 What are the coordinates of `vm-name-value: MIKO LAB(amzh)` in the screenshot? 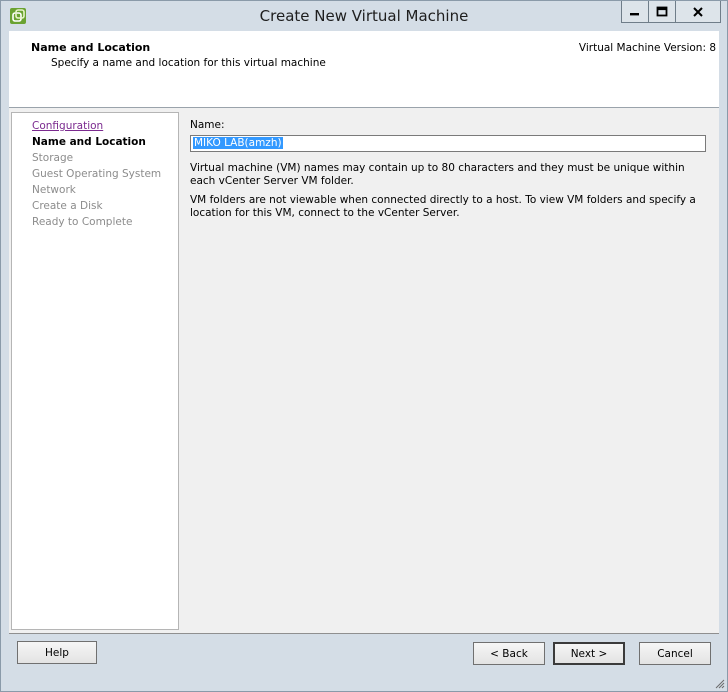 It's located at (238, 143).